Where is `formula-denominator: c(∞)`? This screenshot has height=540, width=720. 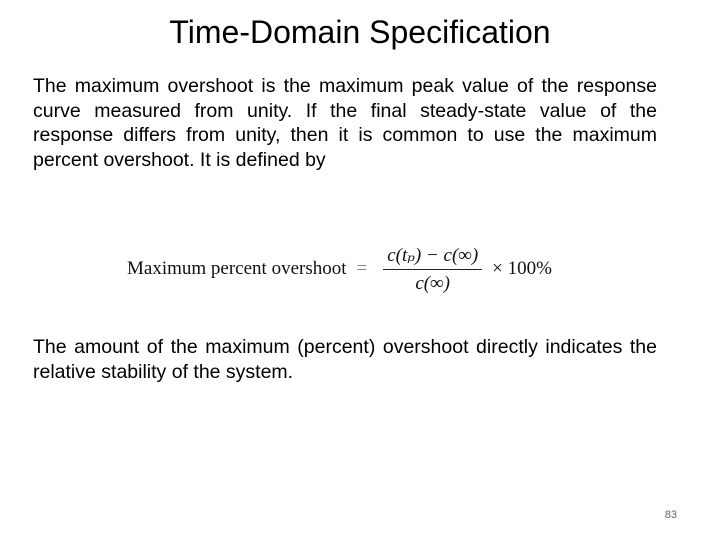 formula-denominator: c(∞) is located at coordinates (433, 283).